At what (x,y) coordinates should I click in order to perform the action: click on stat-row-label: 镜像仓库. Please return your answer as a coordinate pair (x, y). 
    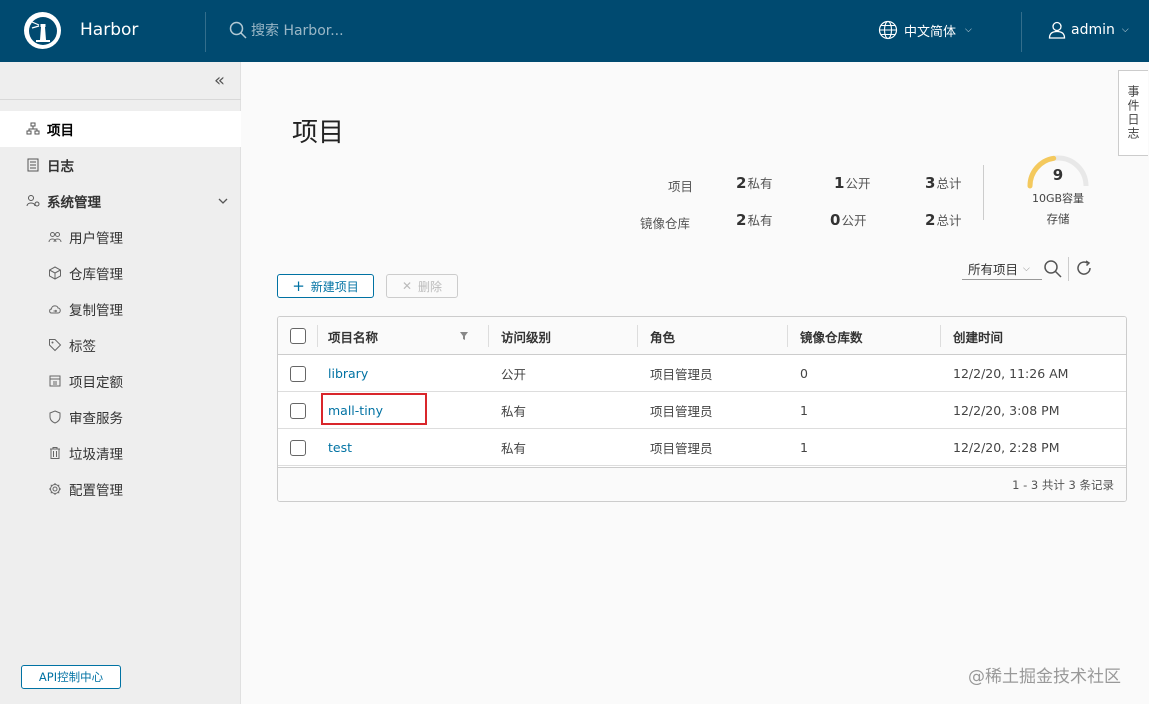
    Looking at the image, I should click on (665, 223).